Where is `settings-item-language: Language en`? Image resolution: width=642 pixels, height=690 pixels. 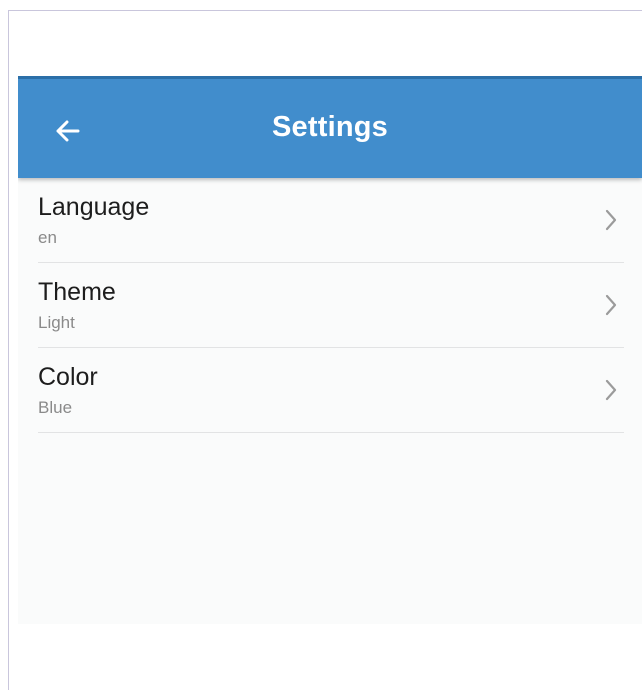
settings-item-language: Language en is located at coordinates (331, 220).